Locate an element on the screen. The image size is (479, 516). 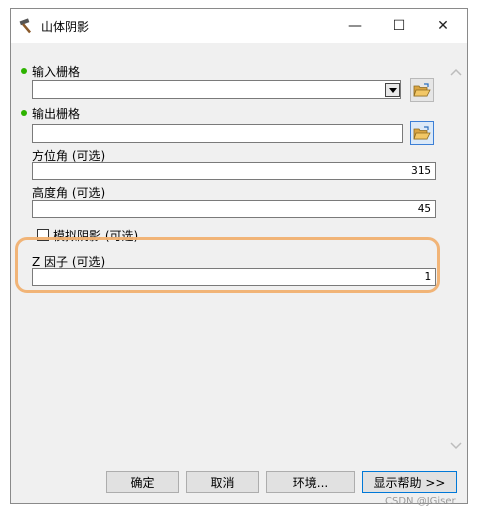
ok-button: 确定 is located at coordinates (142, 482).